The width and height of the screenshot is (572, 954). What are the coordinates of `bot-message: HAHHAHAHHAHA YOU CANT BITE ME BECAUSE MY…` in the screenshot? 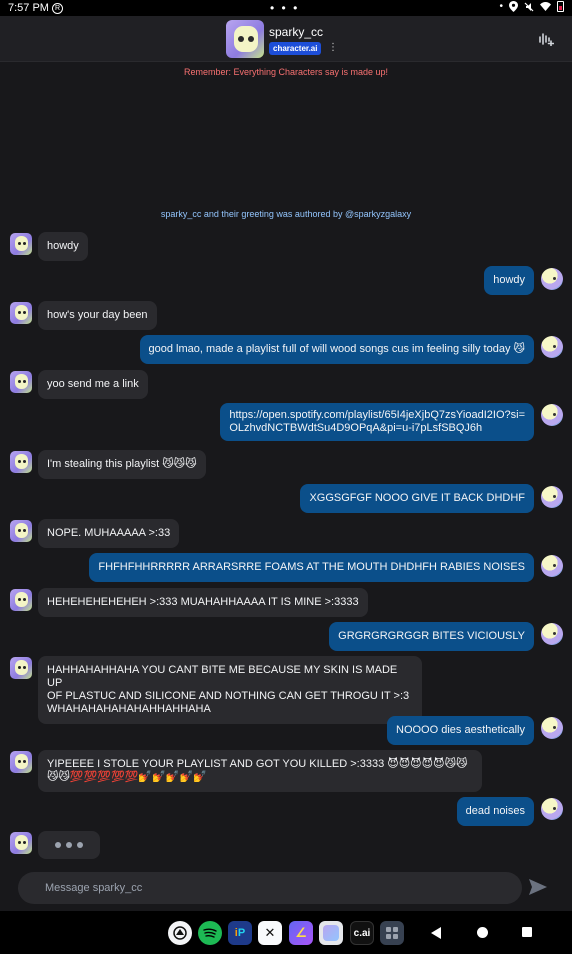 It's located at (230, 690).